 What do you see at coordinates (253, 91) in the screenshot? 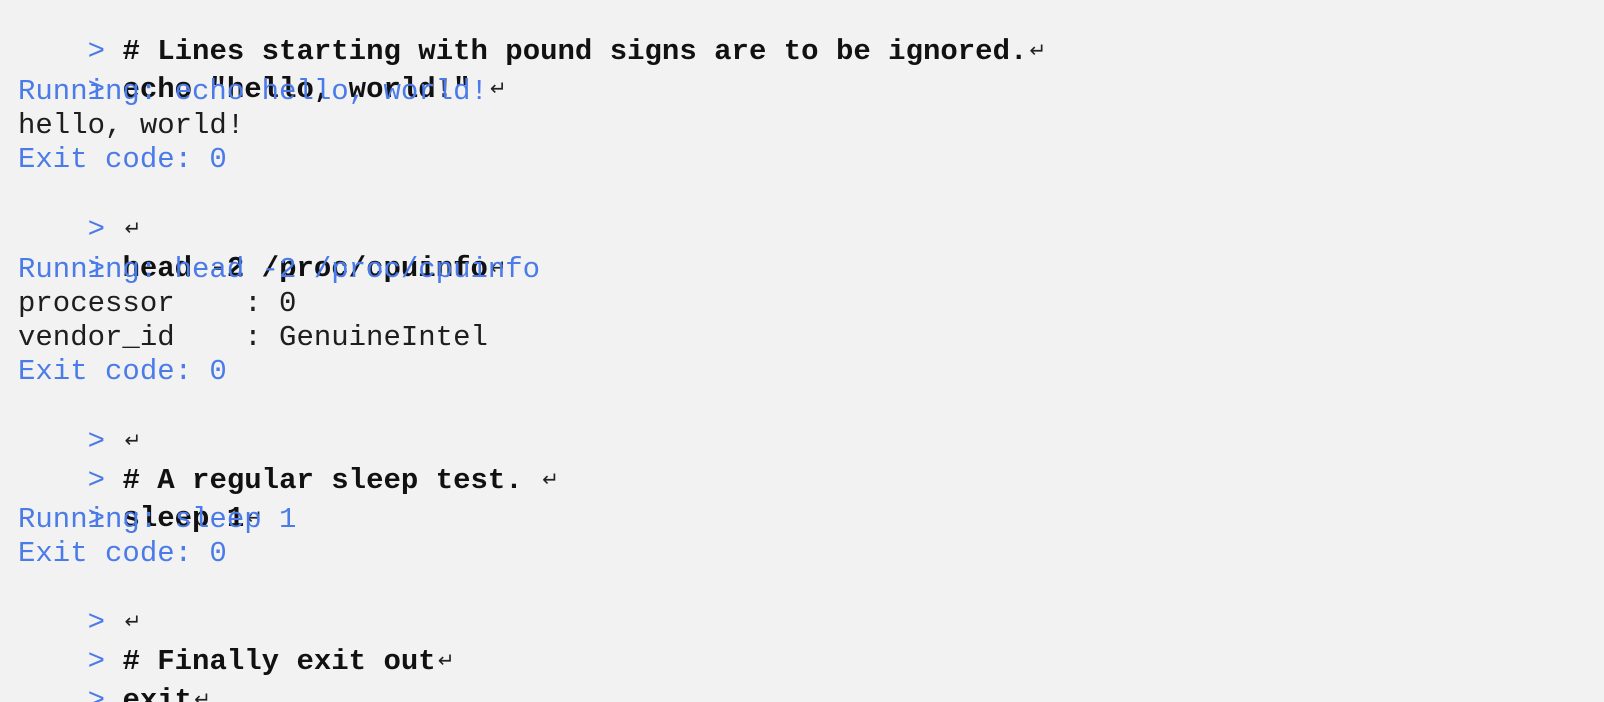
I see `running-info-line: Running: echo hello, world!` at bounding box center [253, 91].